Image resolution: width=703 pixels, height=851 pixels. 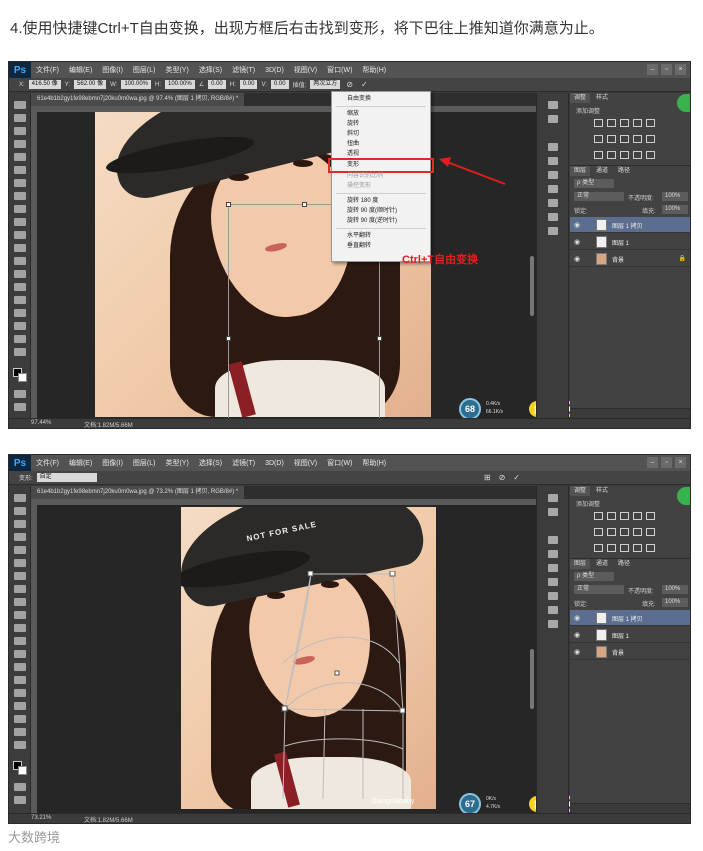 I want to click on shape-tool-icon, so click(x=20, y=719).